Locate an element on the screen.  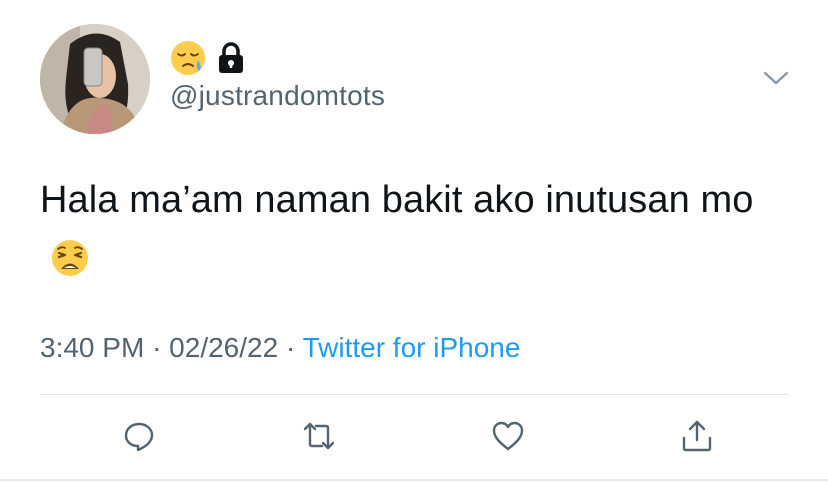
chevron-down-icon is located at coordinates (776, 78).